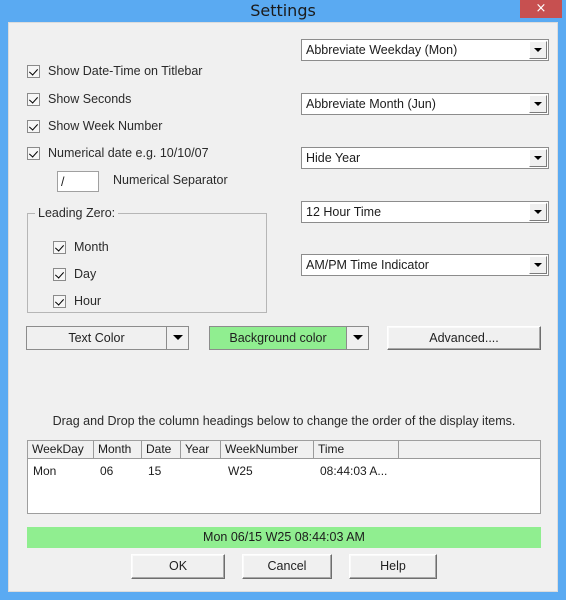 This screenshot has height=600, width=566. I want to click on checkbox-label: Month, so click(91, 247).